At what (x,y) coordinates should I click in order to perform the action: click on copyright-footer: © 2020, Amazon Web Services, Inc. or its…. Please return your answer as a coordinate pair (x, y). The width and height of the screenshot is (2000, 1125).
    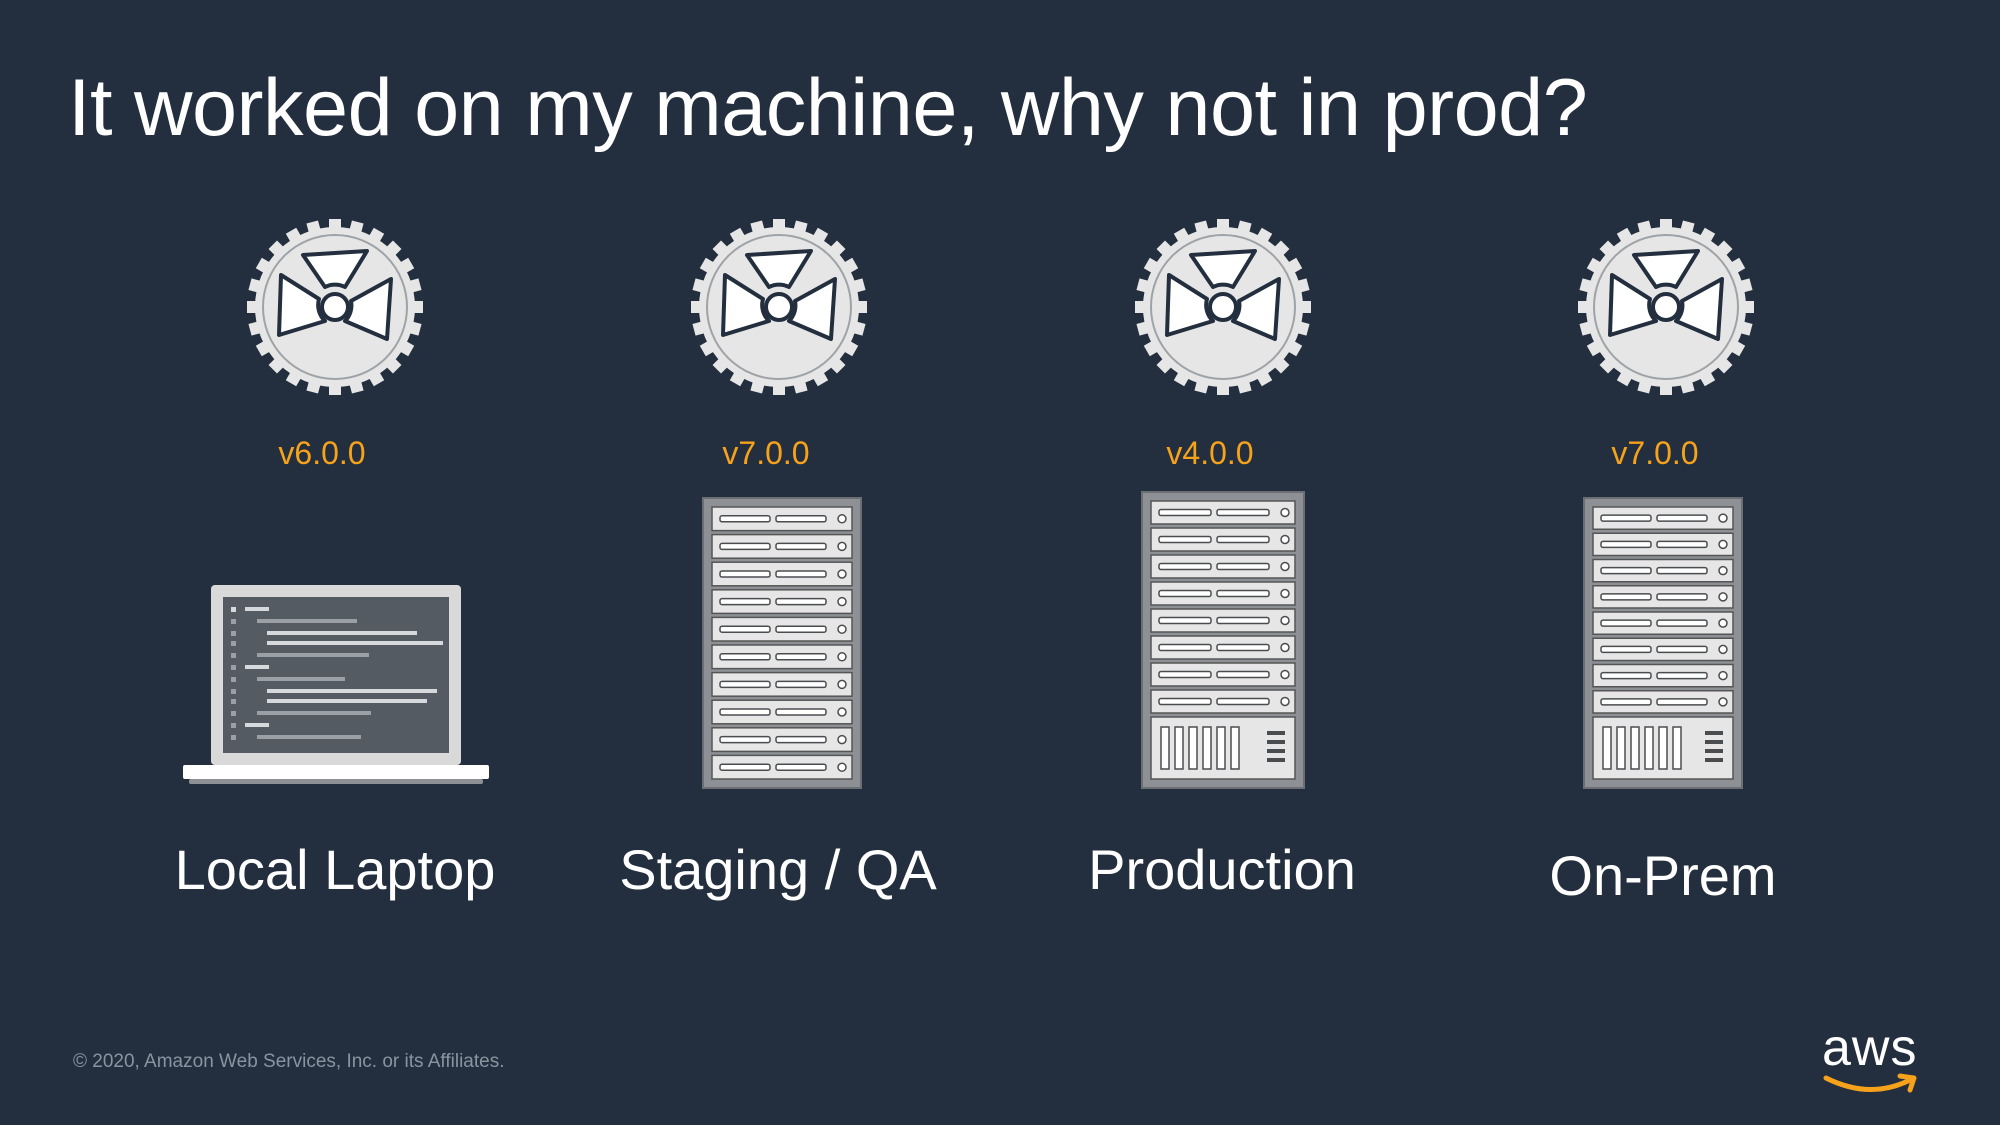
    Looking at the image, I should click on (289, 1061).